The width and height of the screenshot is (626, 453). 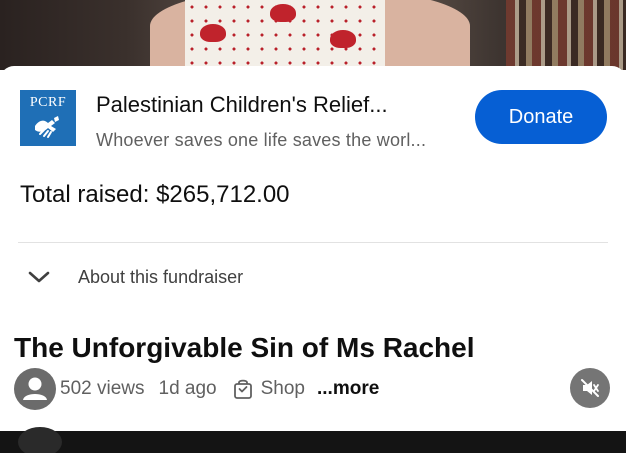 I want to click on mute-button, so click(x=590, y=388).